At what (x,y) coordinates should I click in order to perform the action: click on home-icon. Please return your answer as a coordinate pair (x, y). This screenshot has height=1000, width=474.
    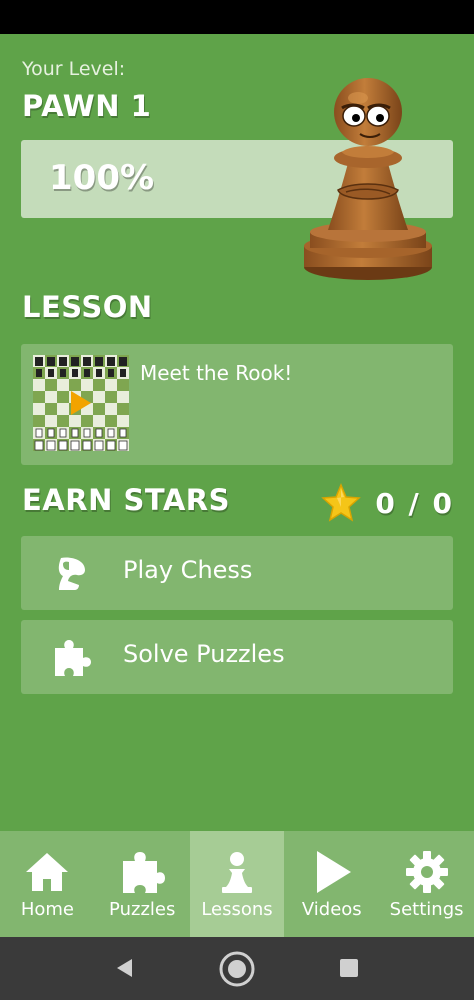
    Looking at the image, I should click on (47, 872).